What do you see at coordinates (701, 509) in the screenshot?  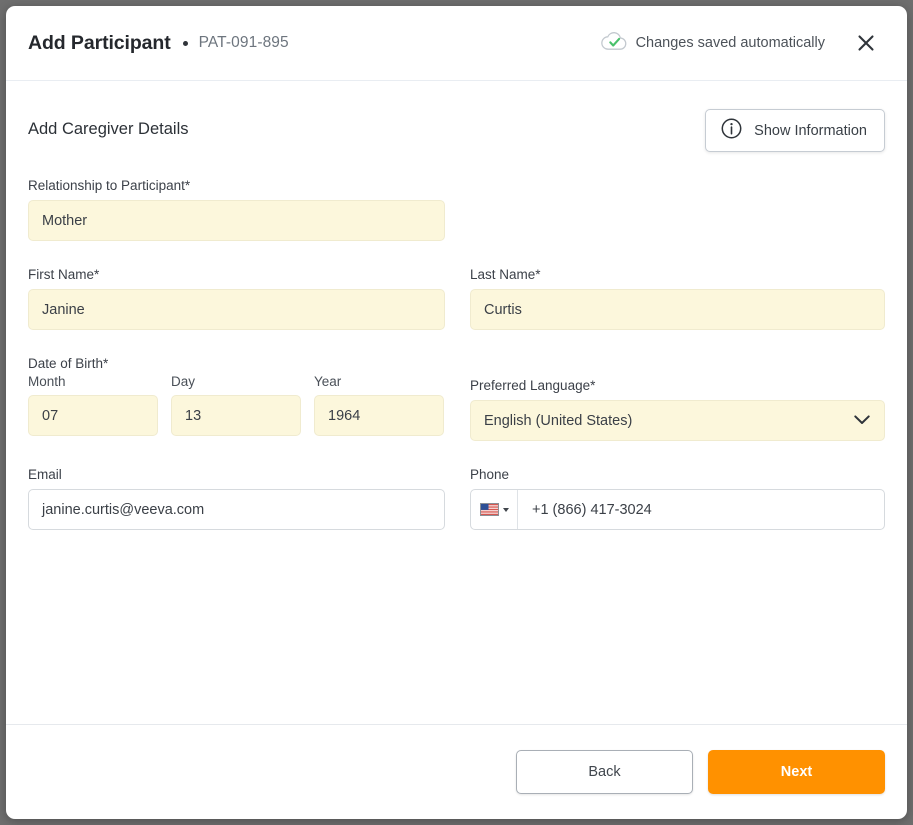 I see `phone-number-input: +1 (866) 417-3024` at bounding box center [701, 509].